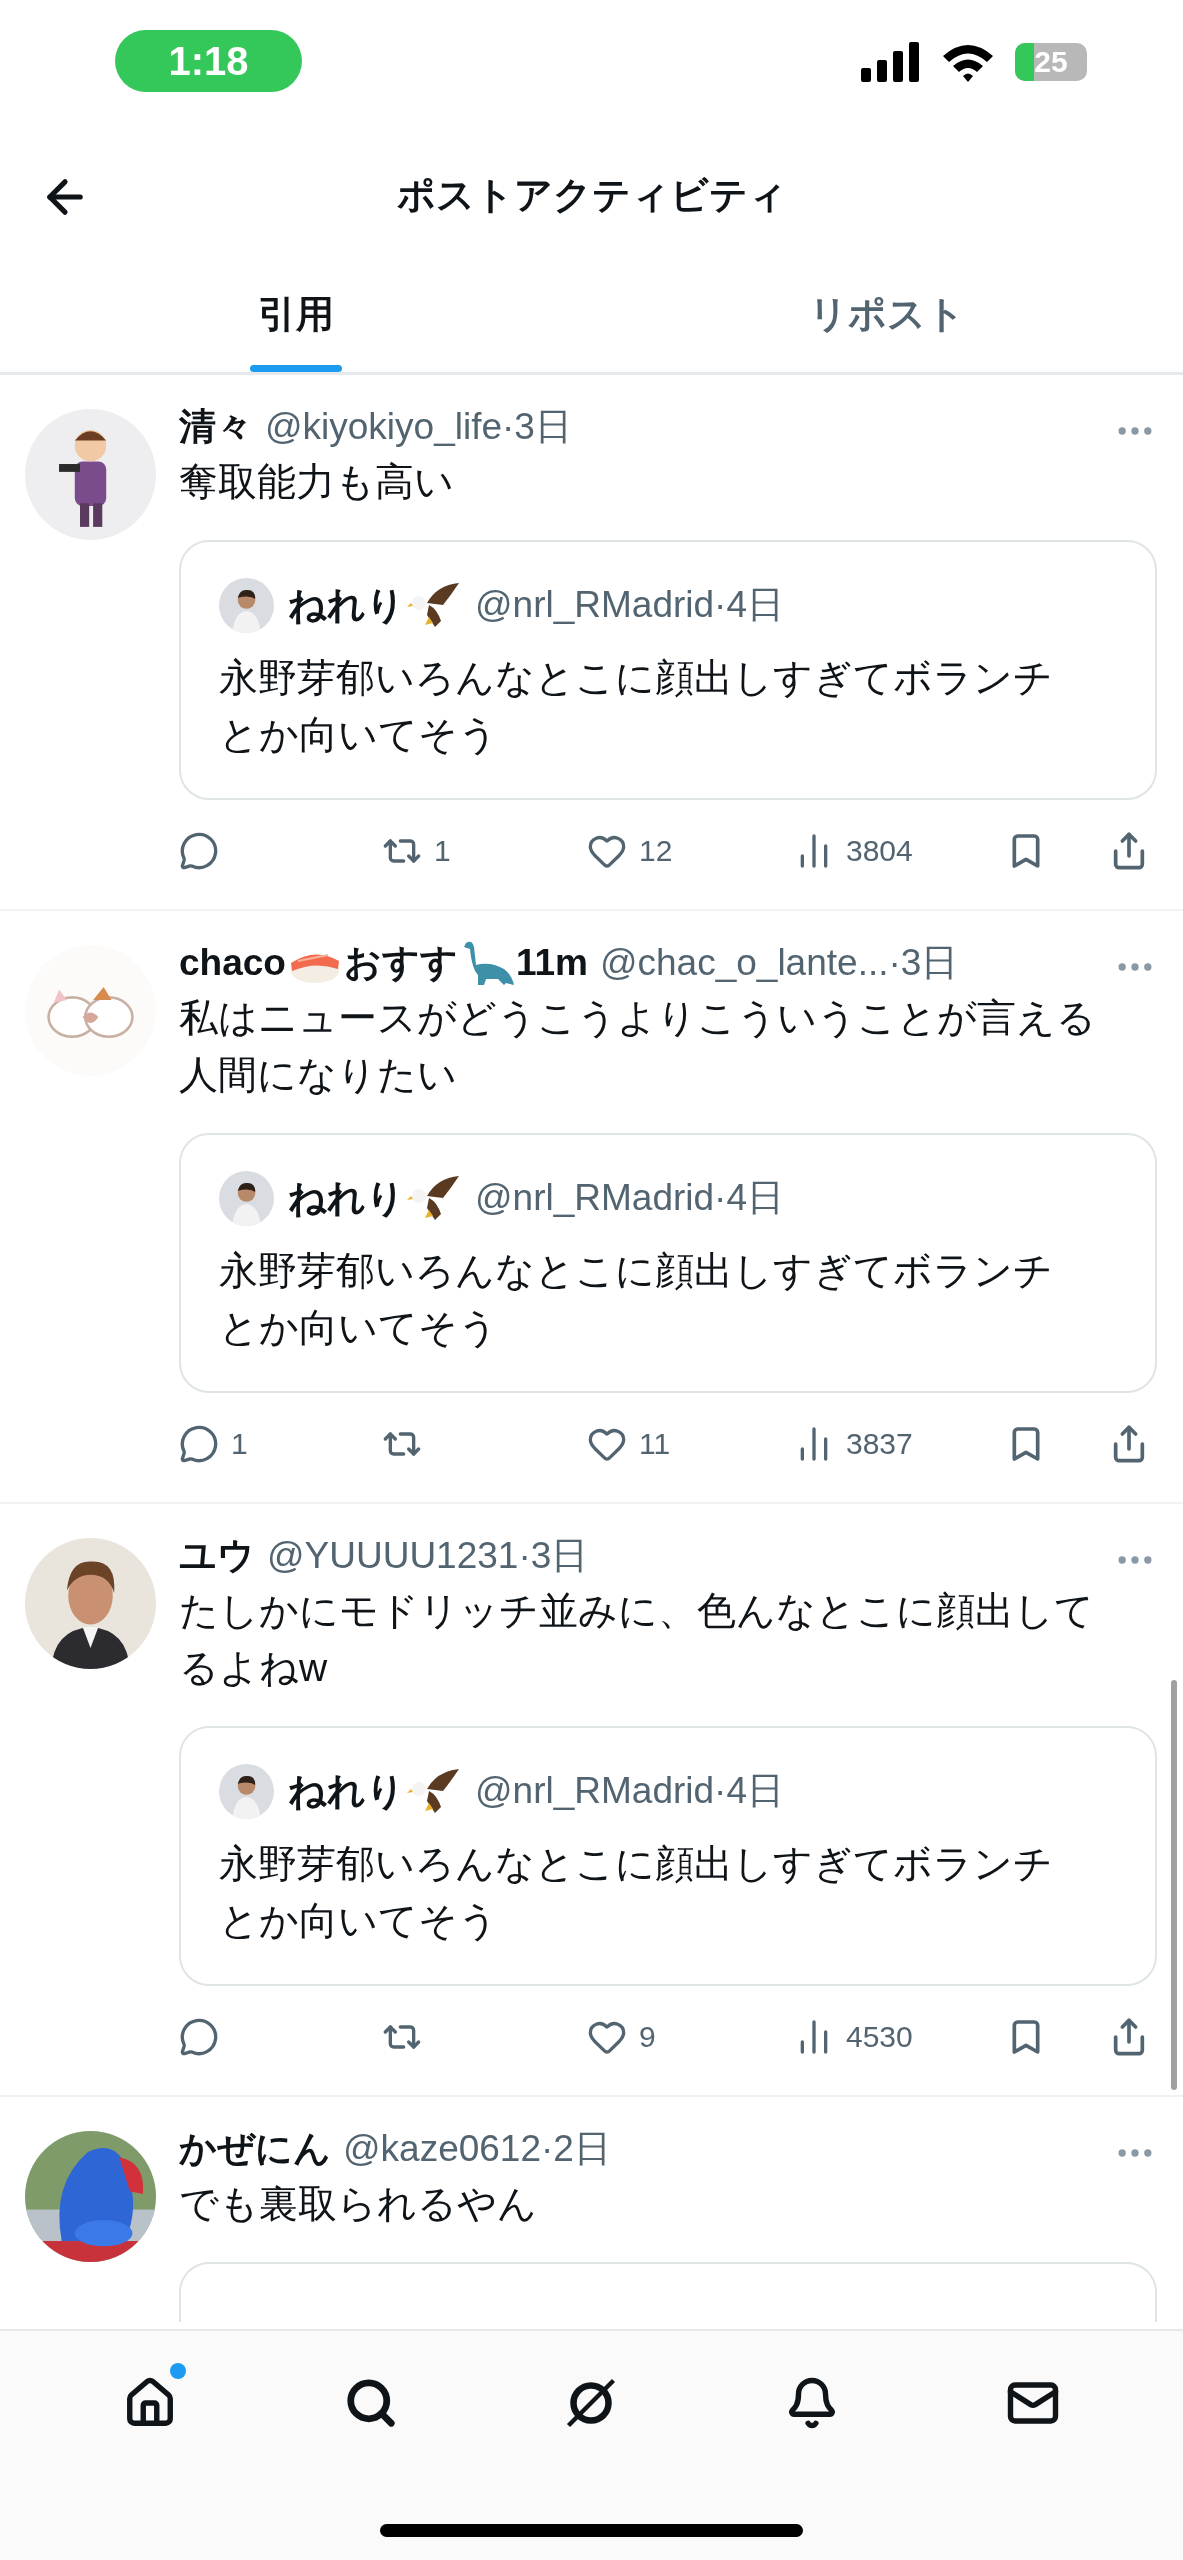  I want to click on reply-button: 1, so click(213, 1444).